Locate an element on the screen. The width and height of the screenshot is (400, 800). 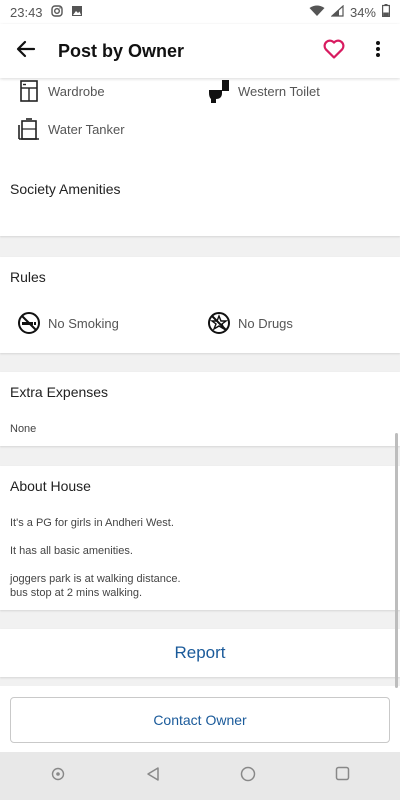
about-house-line: It's a PG for girls in Andheri West. is located at coordinates (92, 523).